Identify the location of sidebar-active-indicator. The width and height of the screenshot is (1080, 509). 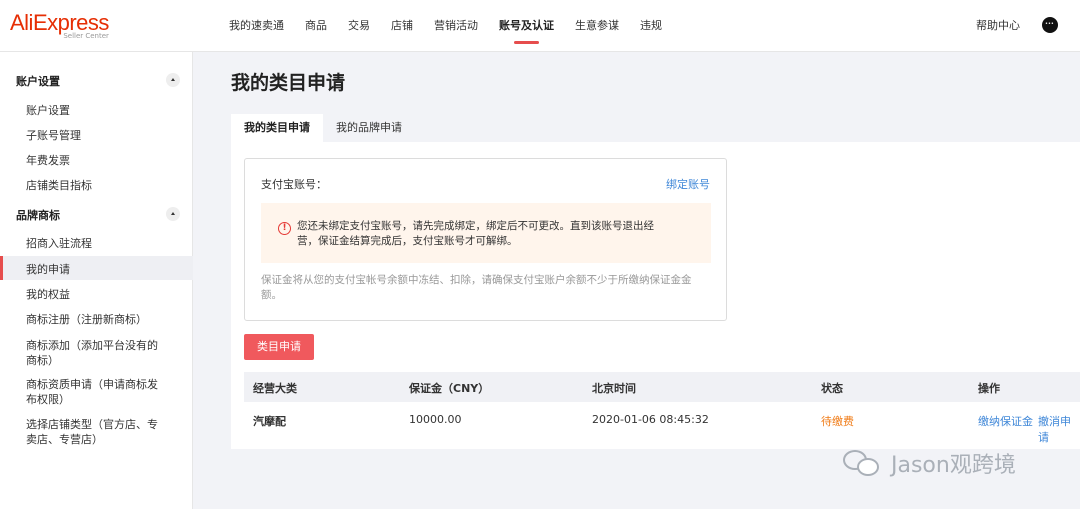
(1, 268).